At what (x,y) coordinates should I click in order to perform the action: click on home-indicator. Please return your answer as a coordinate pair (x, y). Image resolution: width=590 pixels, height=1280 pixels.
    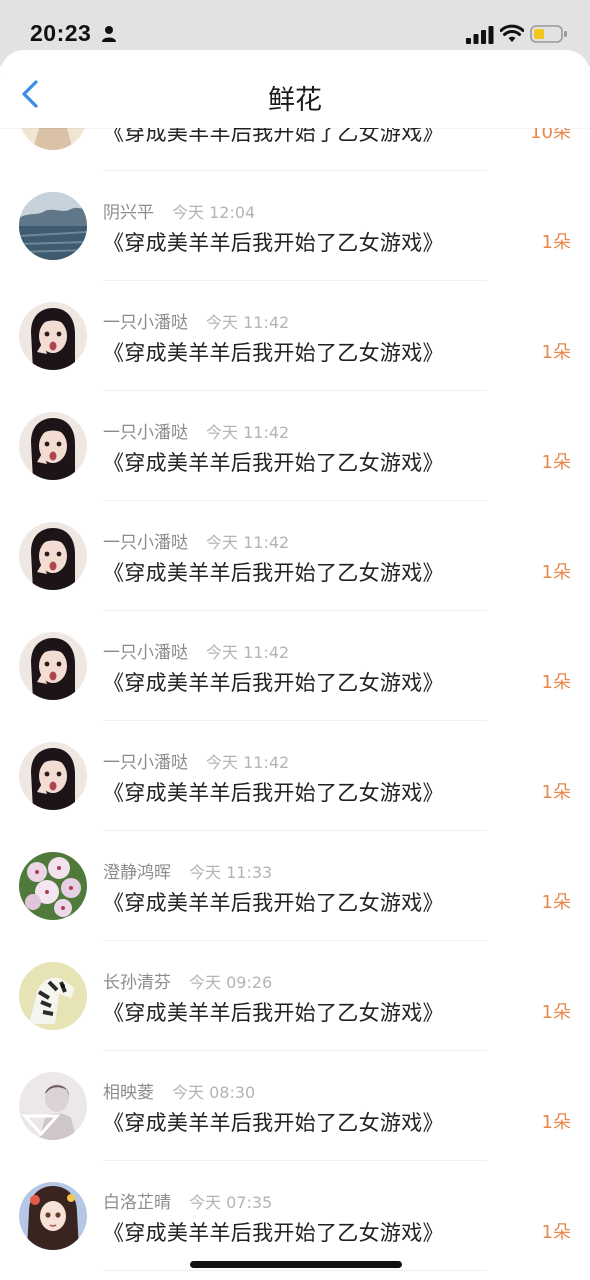
    Looking at the image, I should click on (296, 1264).